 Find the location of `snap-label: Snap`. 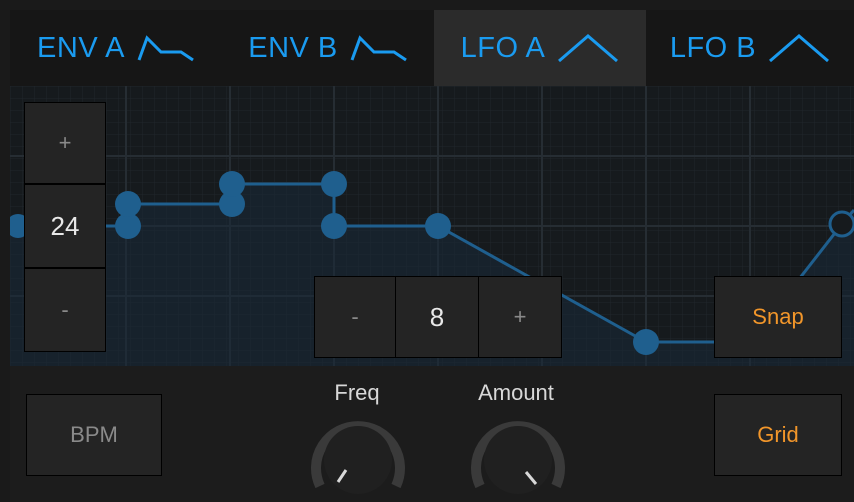

snap-label: Snap is located at coordinates (778, 316).